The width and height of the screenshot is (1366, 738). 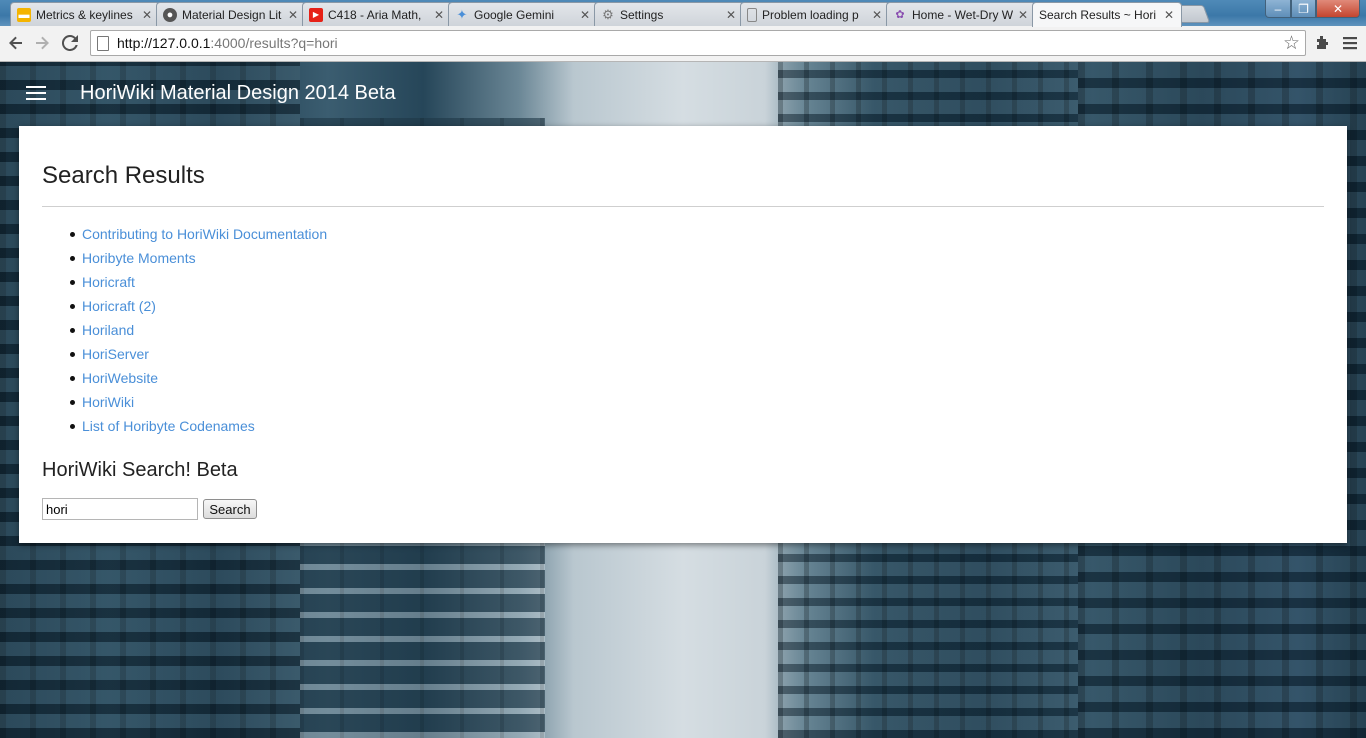 I want to click on search-button: Search, so click(x=230, y=509).